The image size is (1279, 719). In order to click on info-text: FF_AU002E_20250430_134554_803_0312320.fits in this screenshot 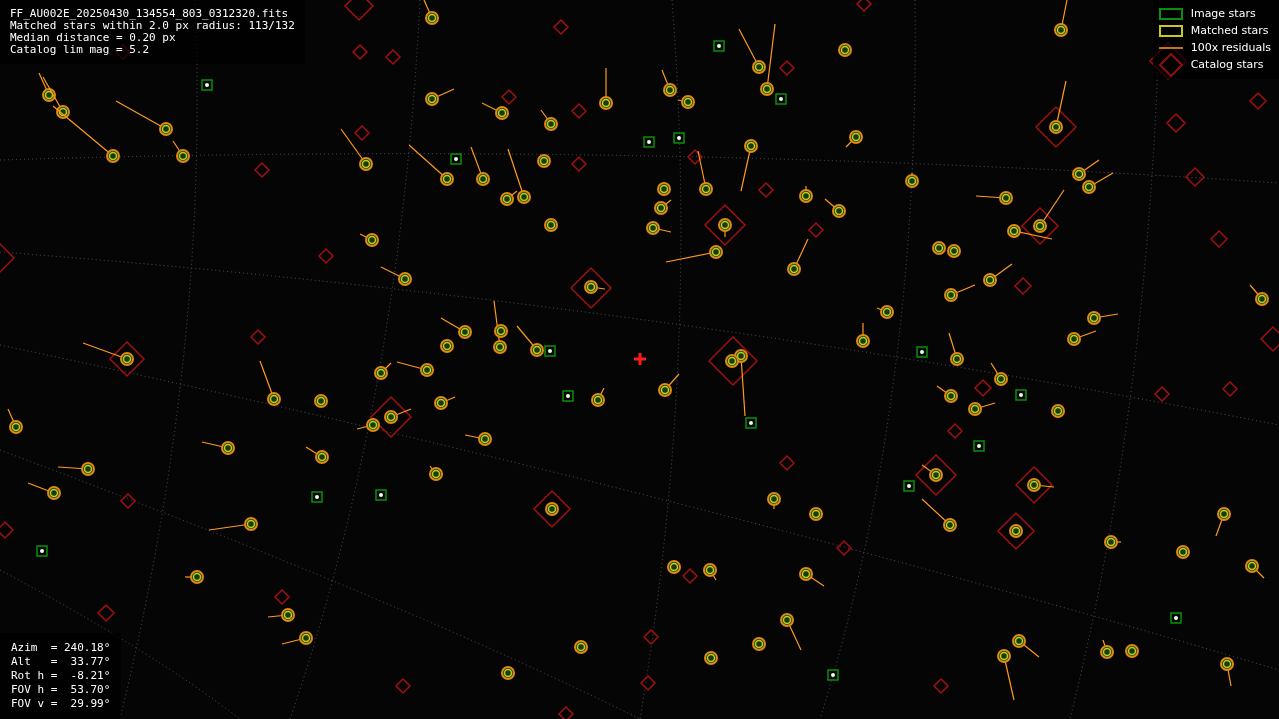, I will do `click(150, 14)`.